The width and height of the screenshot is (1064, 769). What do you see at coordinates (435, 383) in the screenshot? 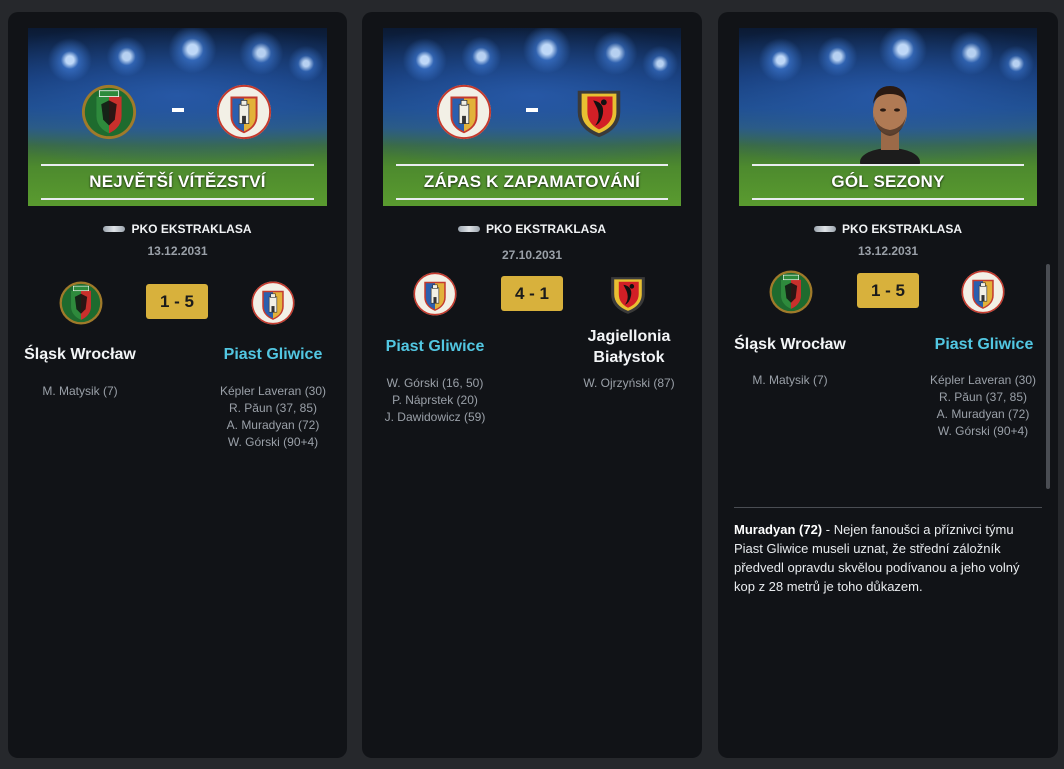
I see `scorer-entry: W. Górski (16, 50)` at bounding box center [435, 383].